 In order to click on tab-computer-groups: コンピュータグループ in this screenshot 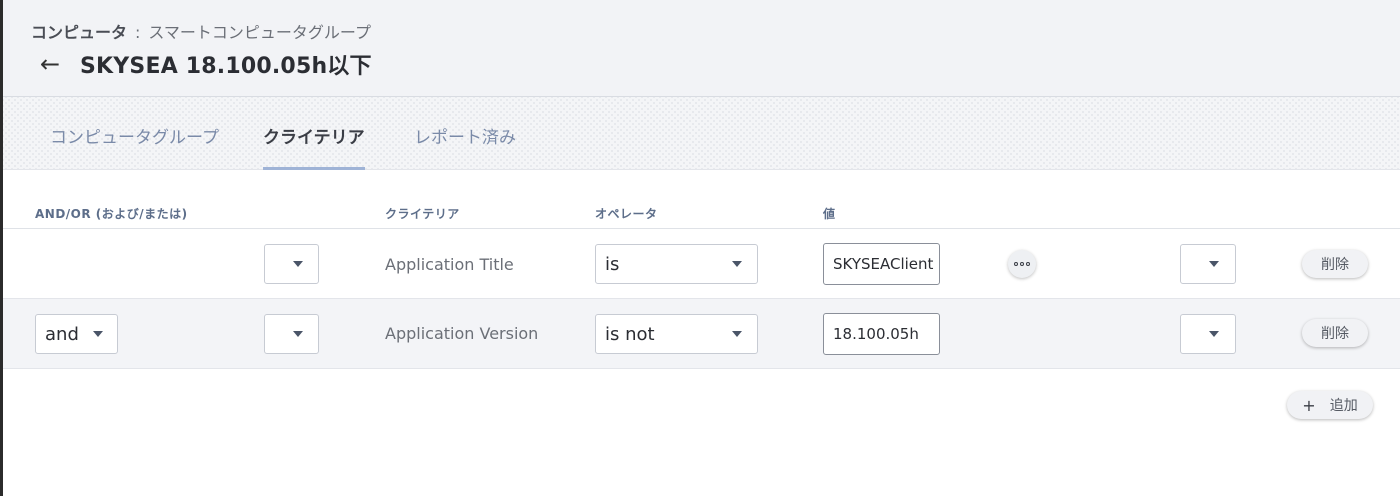, I will do `click(134, 133)`.